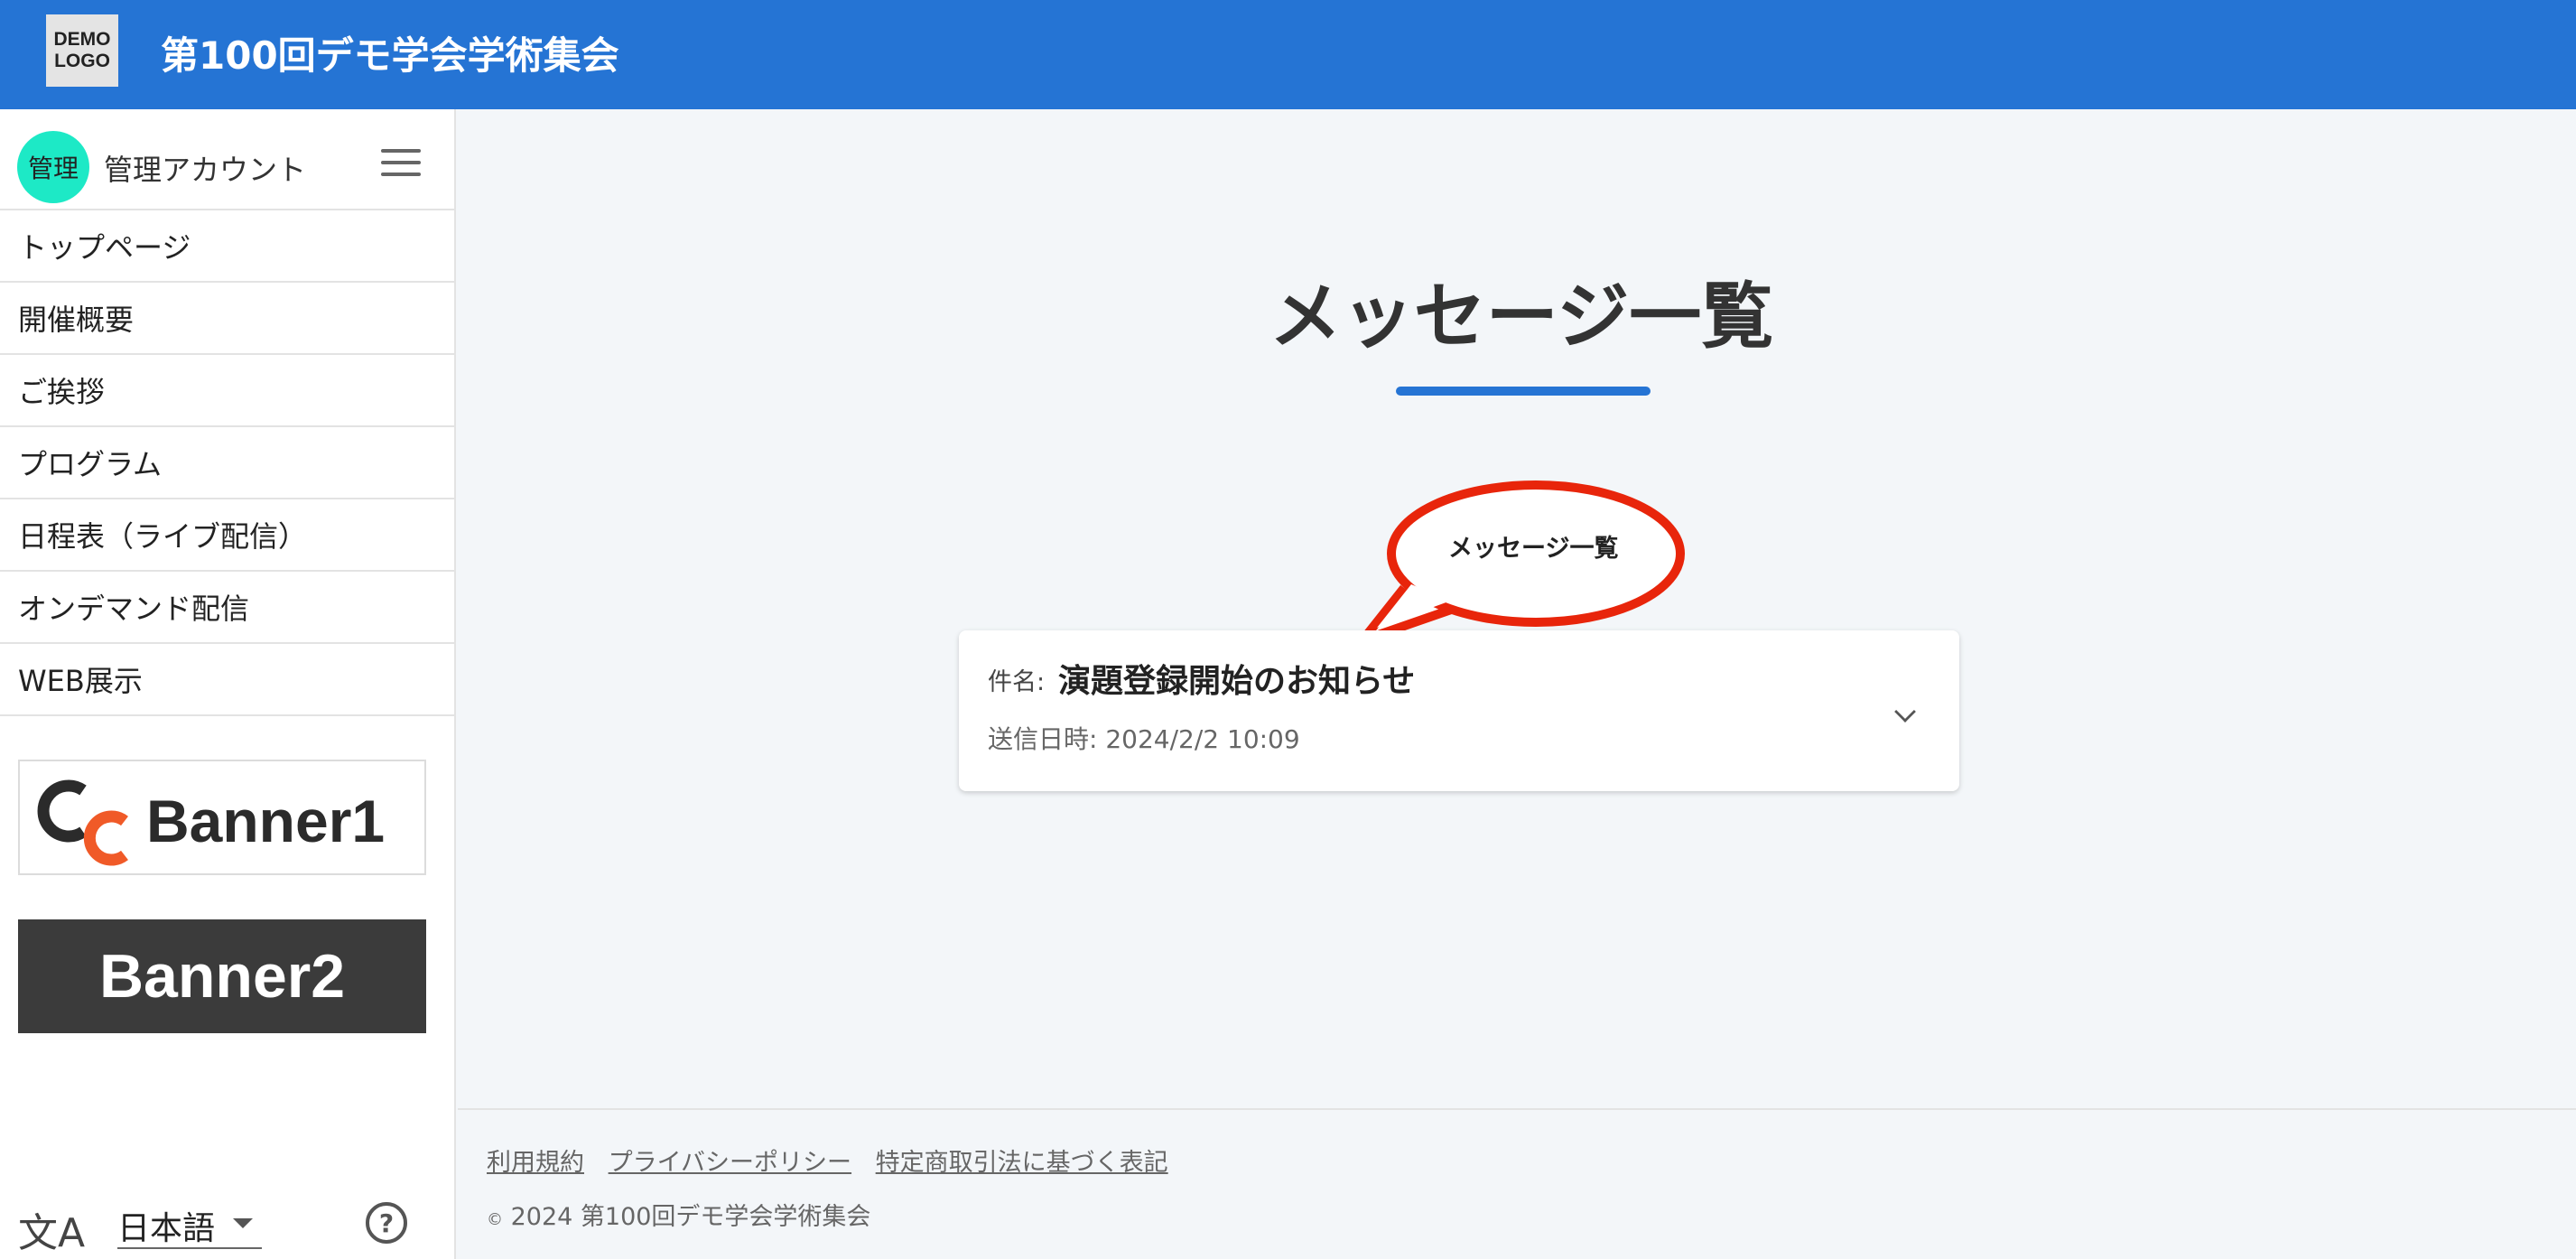 This screenshot has height=1259, width=2576. I want to click on copyright-text: 2024 第100回デモ学会学術集会, so click(690, 1217).